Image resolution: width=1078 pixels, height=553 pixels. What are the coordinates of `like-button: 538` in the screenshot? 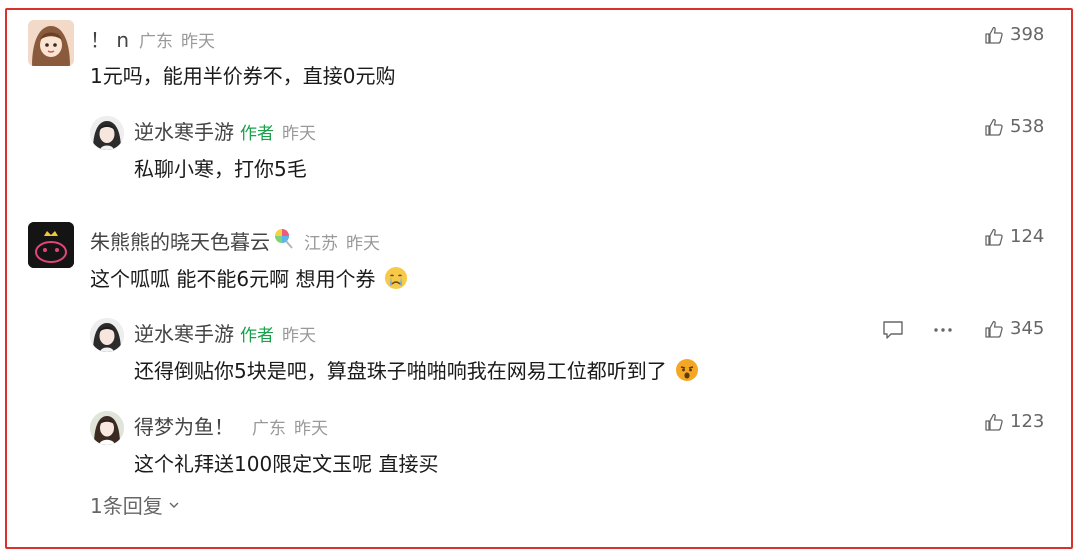 It's located at (1014, 126).